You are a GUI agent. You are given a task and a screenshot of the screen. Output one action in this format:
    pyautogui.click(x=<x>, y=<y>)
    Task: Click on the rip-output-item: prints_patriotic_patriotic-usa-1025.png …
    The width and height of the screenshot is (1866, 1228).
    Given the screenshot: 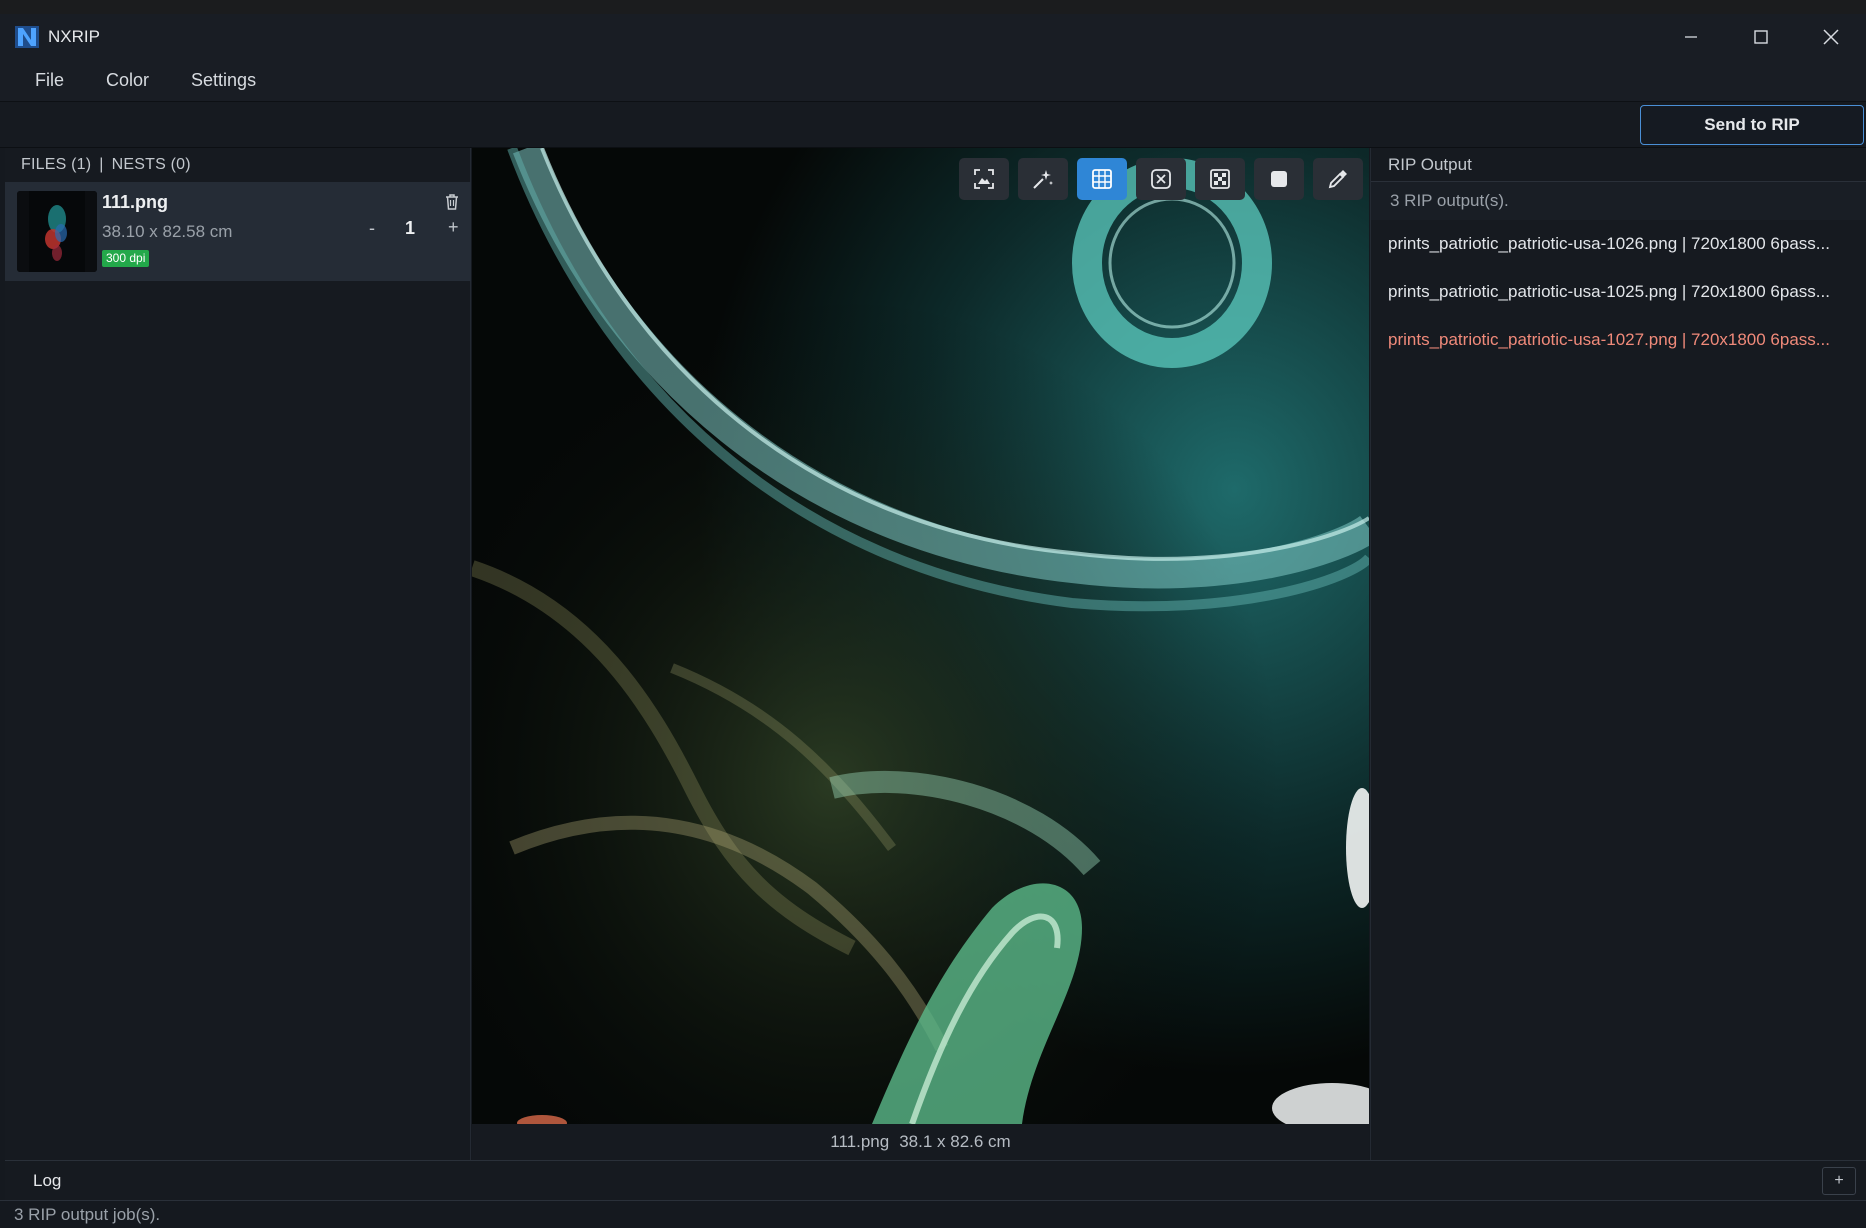 What is the action you would take?
    pyautogui.click(x=1618, y=292)
    